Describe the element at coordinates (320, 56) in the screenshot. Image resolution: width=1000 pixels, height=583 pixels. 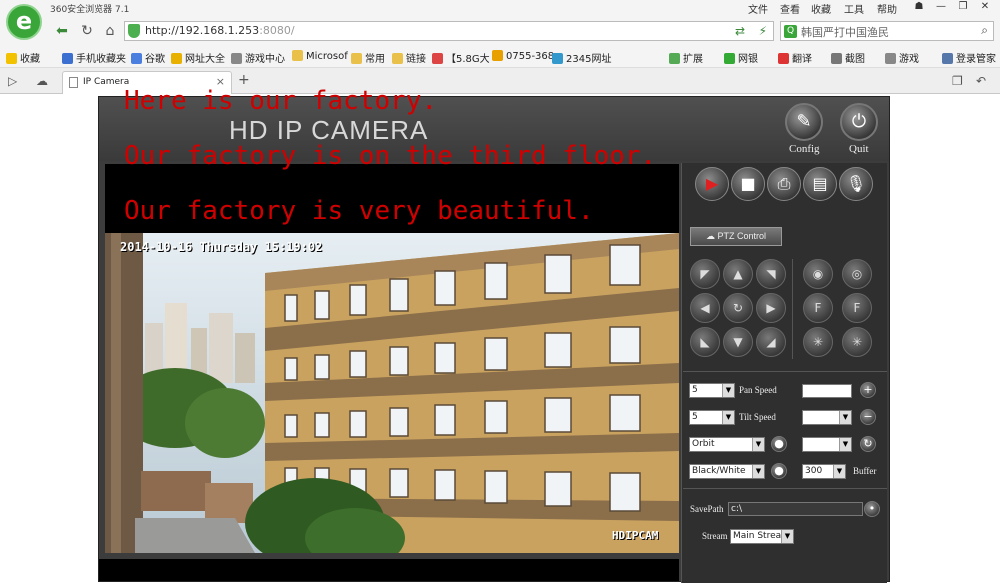
I see `fav-microsoft: Microsof` at that location.